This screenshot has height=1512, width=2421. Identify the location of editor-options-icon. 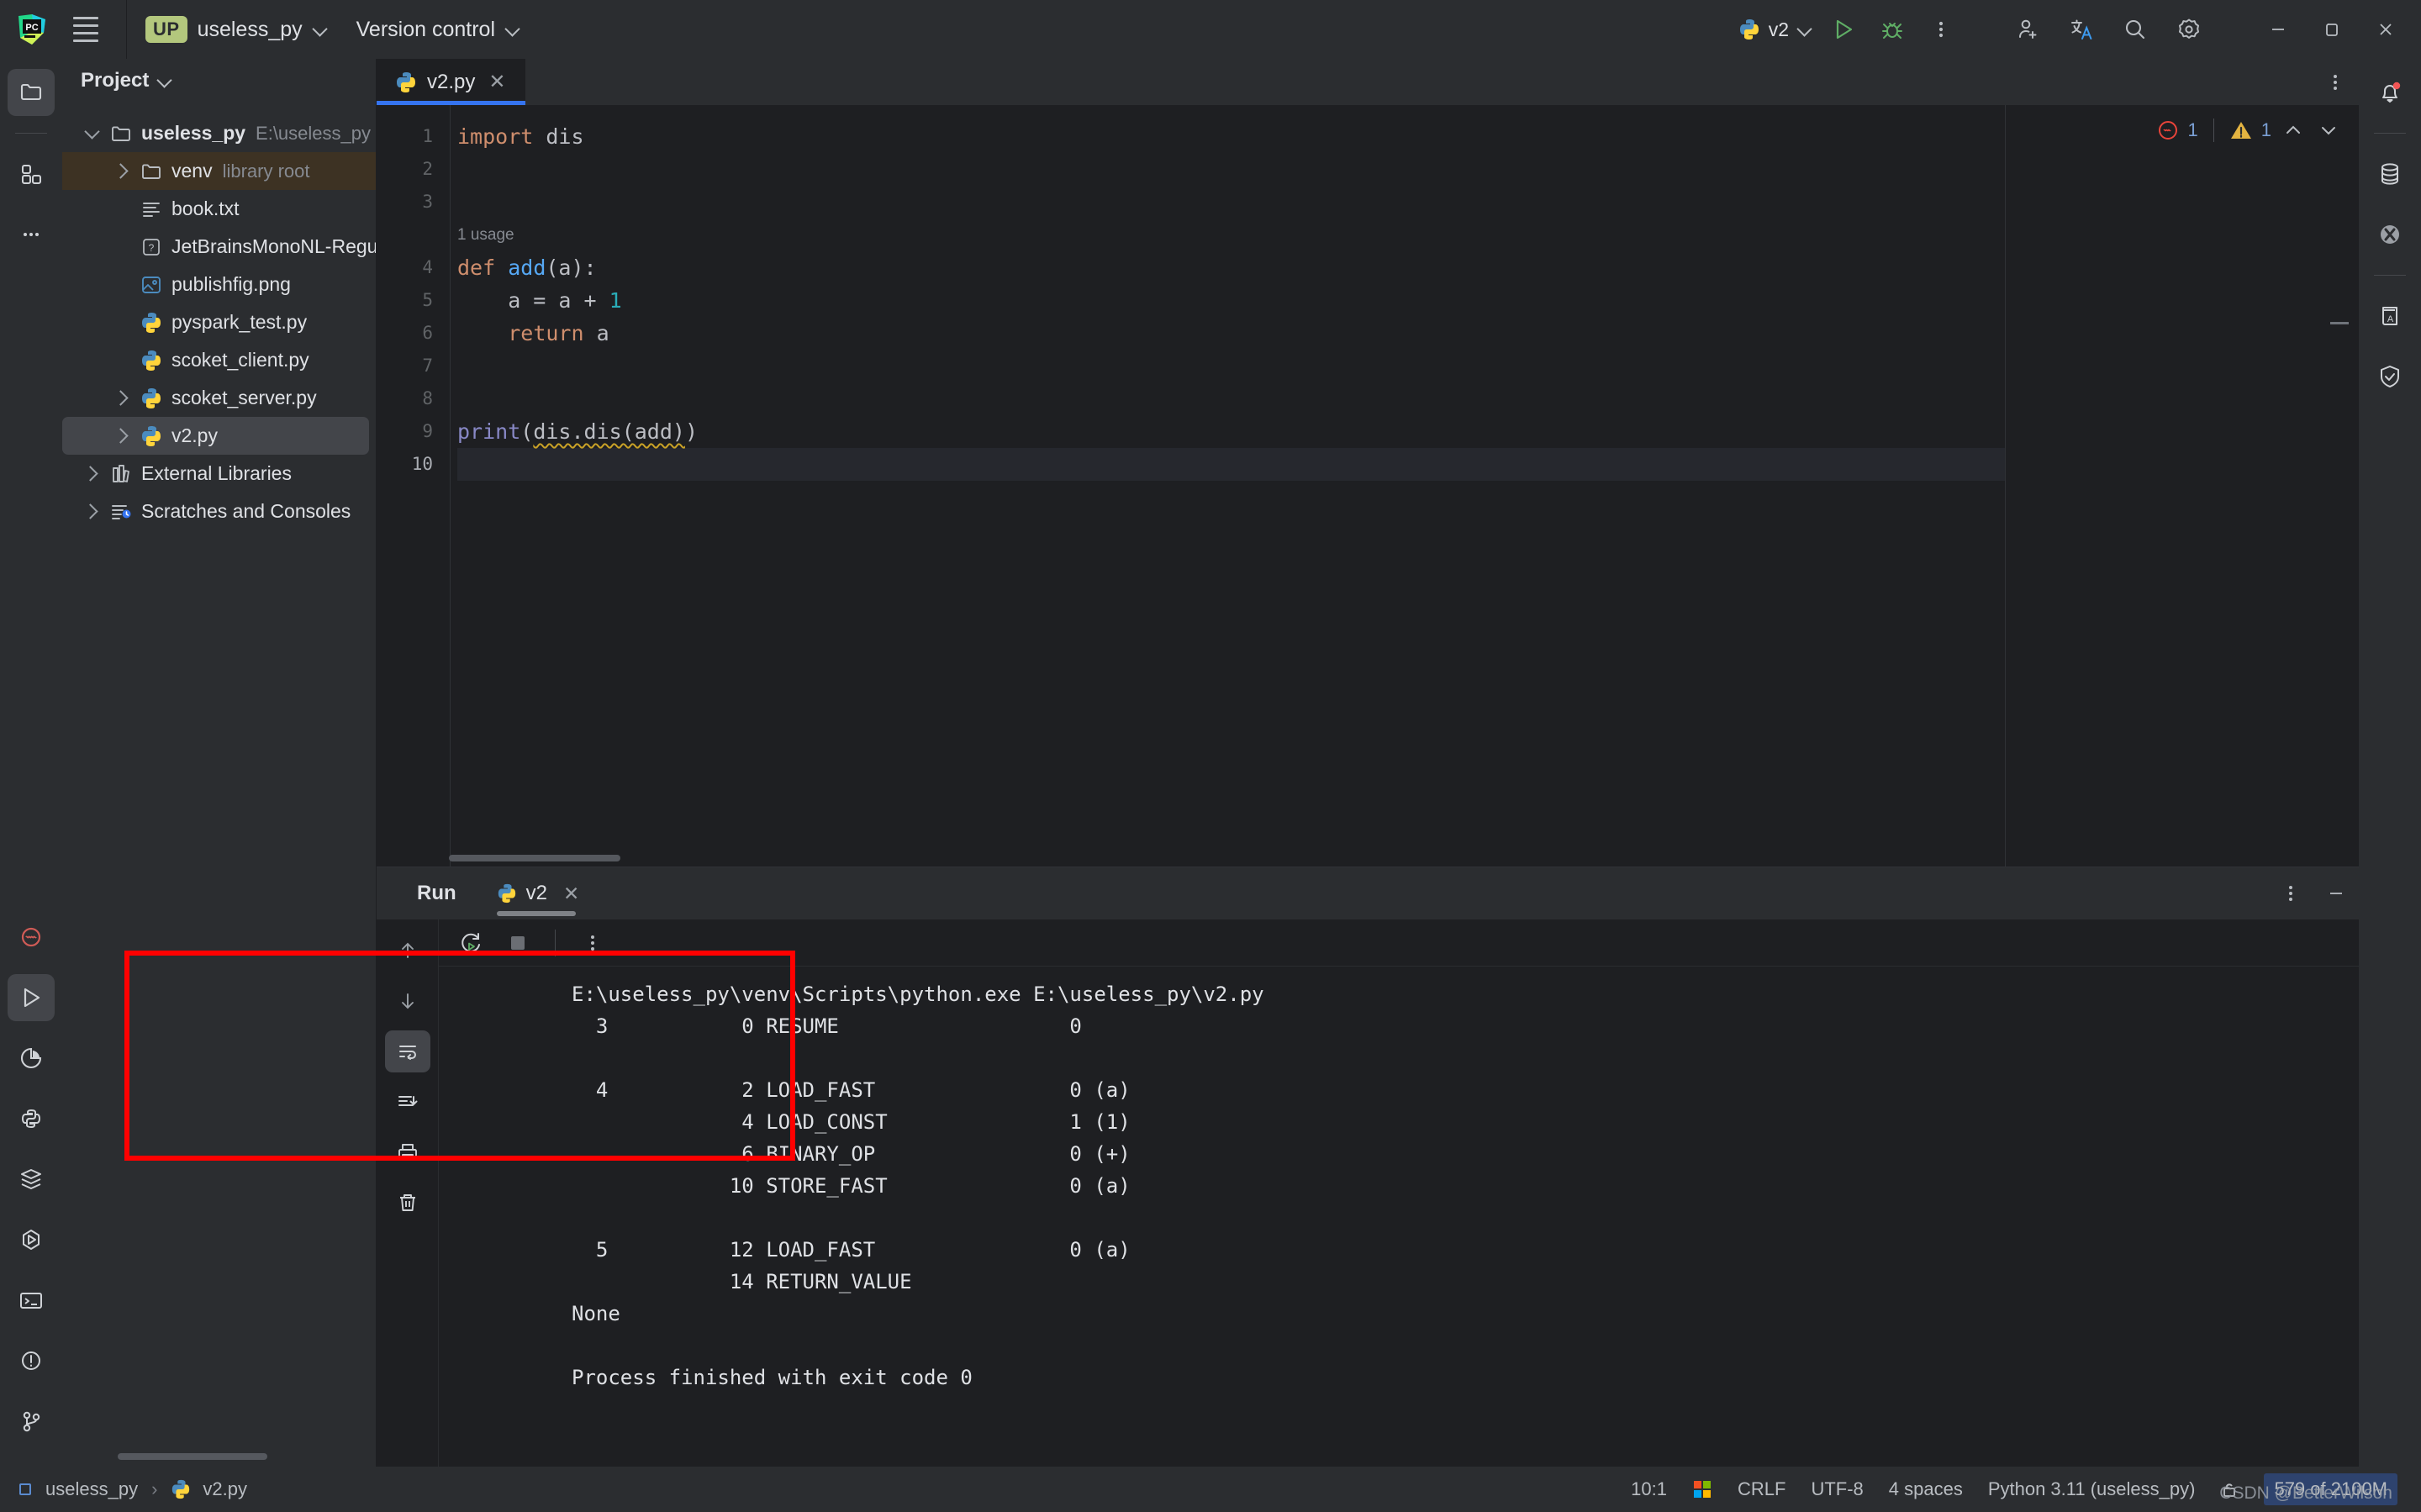
(2335, 82).